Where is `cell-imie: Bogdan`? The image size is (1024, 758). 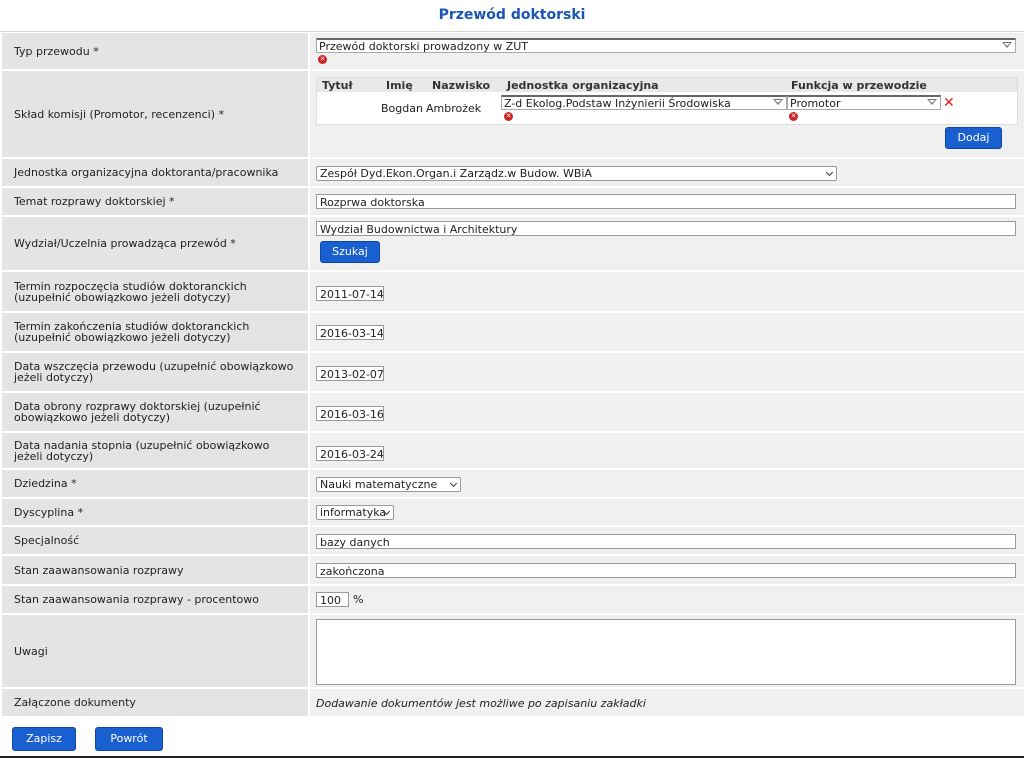
cell-imie: Bogdan is located at coordinates (402, 108).